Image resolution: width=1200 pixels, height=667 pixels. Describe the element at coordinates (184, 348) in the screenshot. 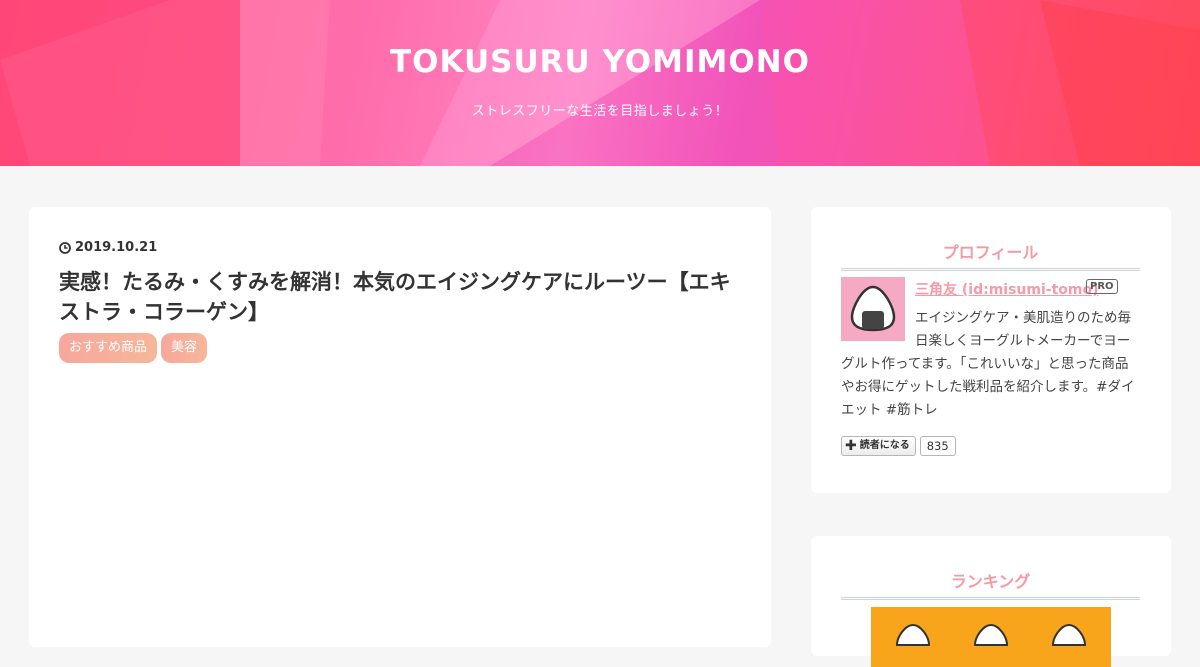

I see `category-tag: 美容` at that location.